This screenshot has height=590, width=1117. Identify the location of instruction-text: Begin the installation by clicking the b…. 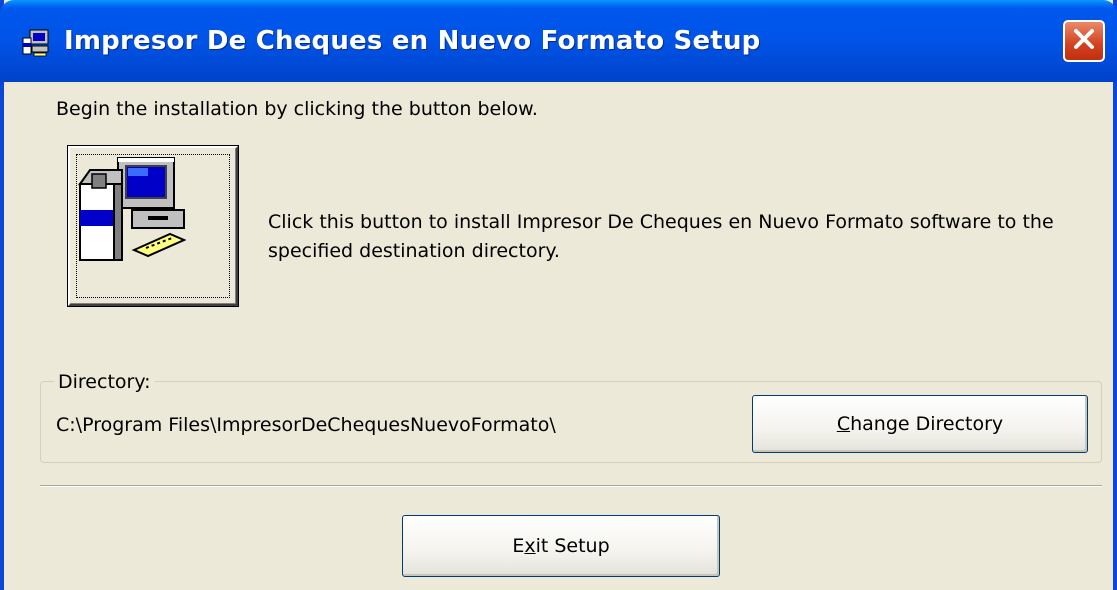
(297, 109).